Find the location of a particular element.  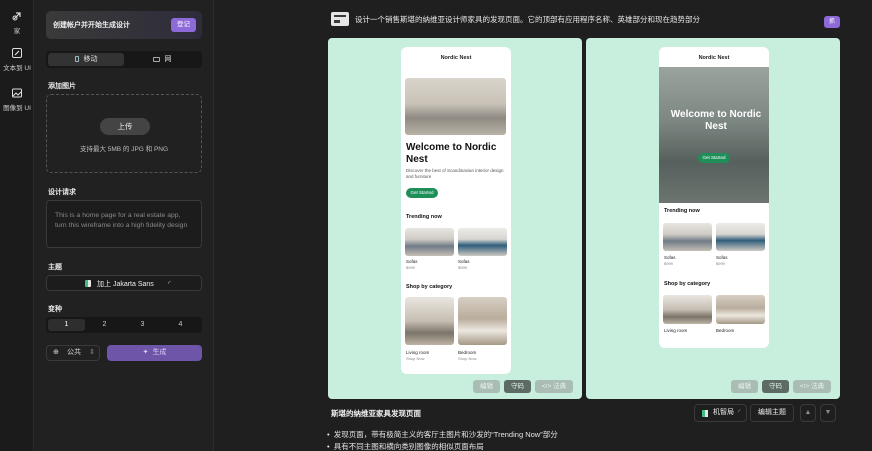

mock1-item-2-name: Sofas is located at coordinates (464, 261).